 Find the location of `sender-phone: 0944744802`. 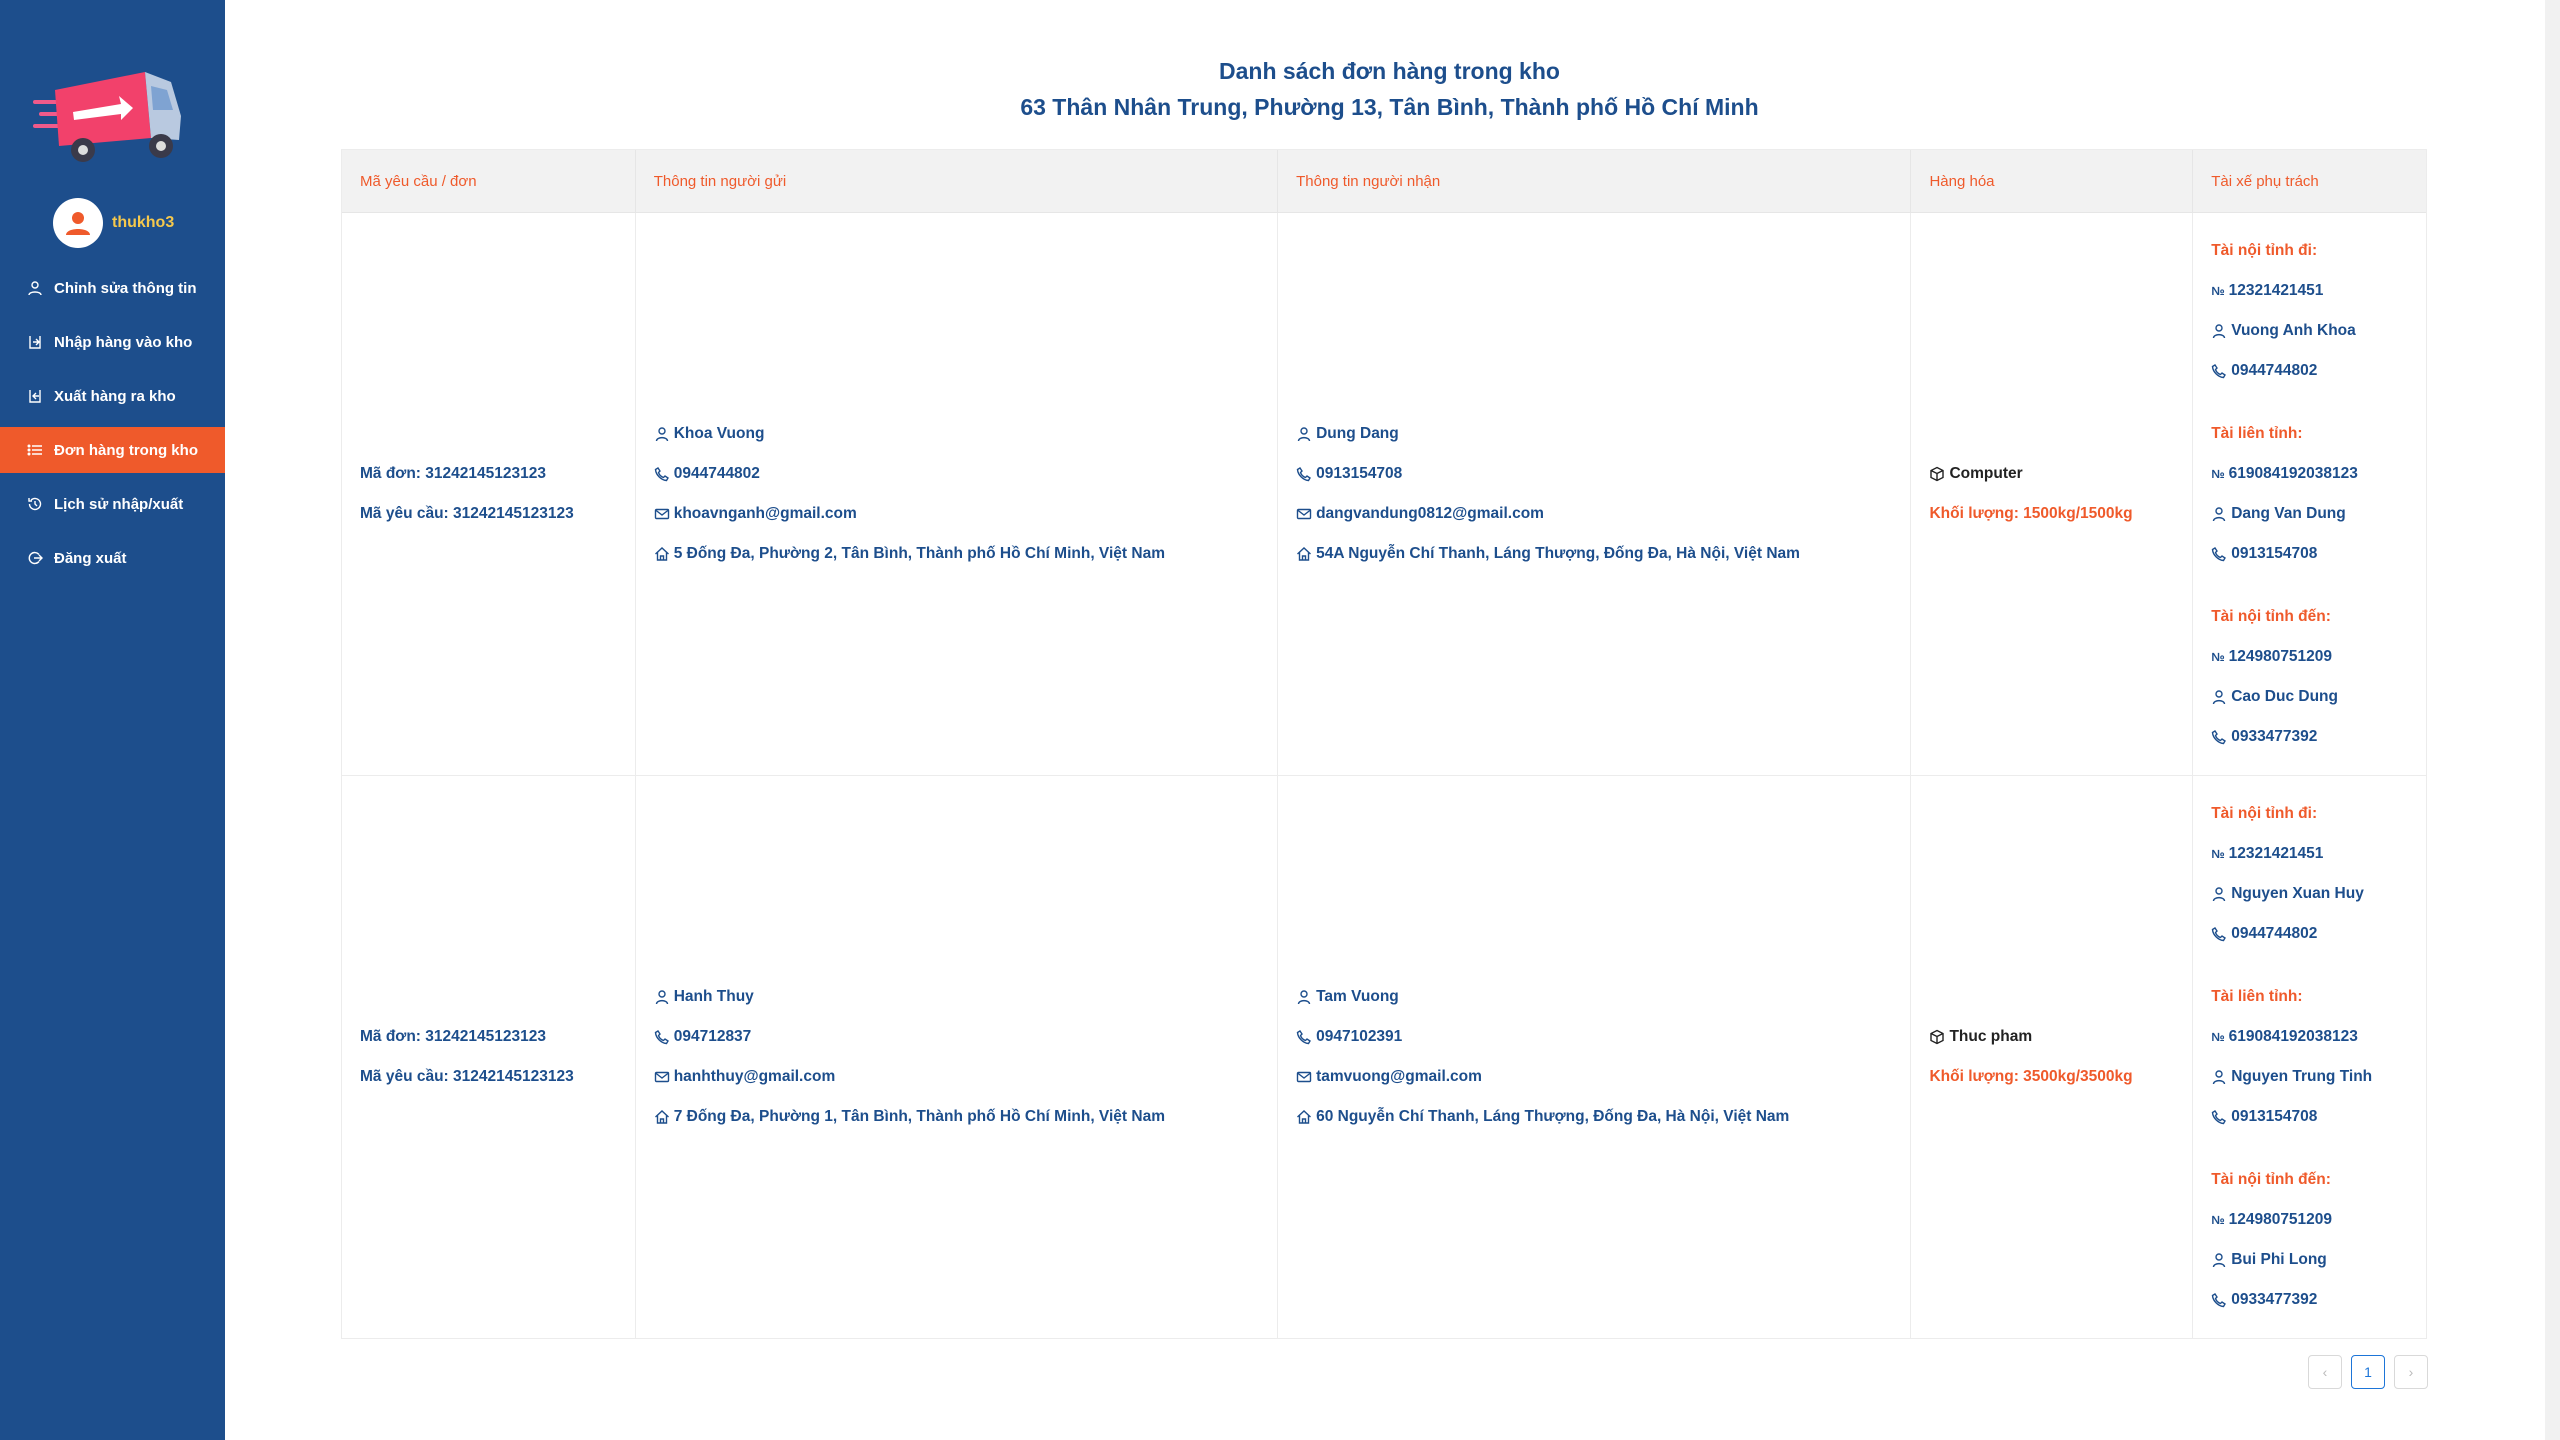

sender-phone: 0944744802 is located at coordinates (965, 474).